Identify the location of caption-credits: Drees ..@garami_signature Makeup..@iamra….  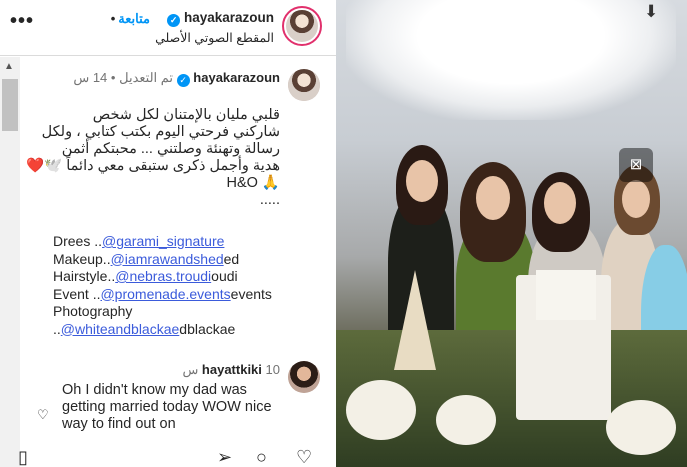
(173, 285).